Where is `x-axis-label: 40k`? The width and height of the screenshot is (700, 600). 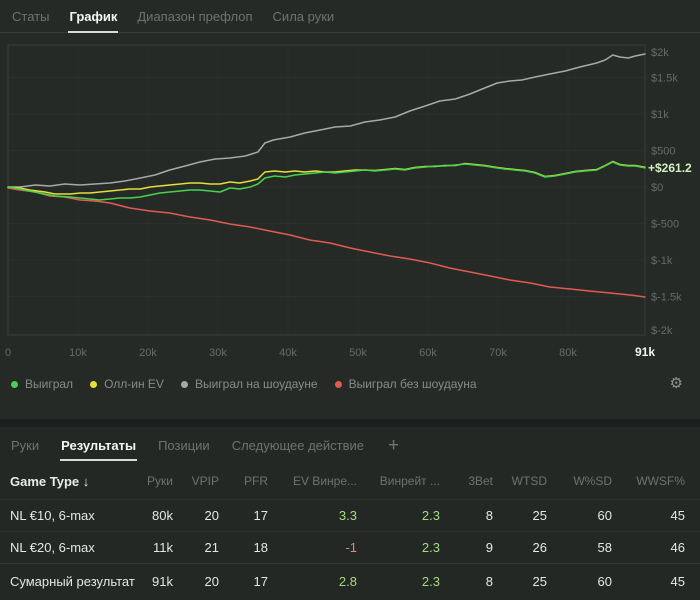 x-axis-label: 40k is located at coordinates (288, 353).